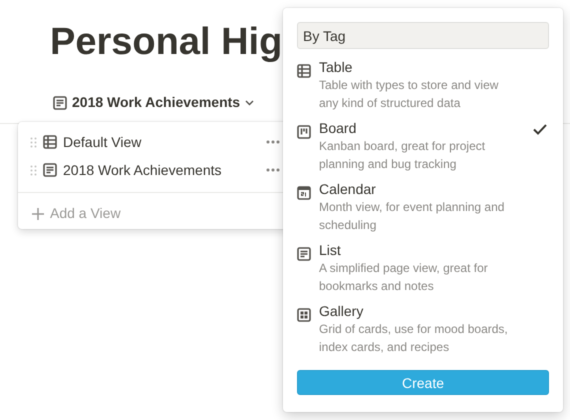  What do you see at coordinates (423, 206) in the screenshot?
I see `view-type-option: Calendar Month view, for event planning and scheduling` at bounding box center [423, 206].